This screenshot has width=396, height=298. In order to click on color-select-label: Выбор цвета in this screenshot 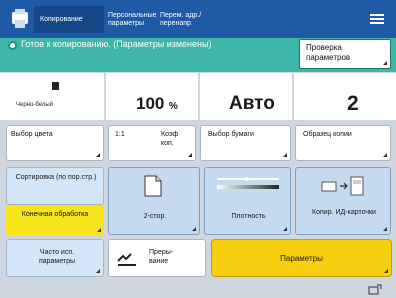, I will do `click(32, 134)`.